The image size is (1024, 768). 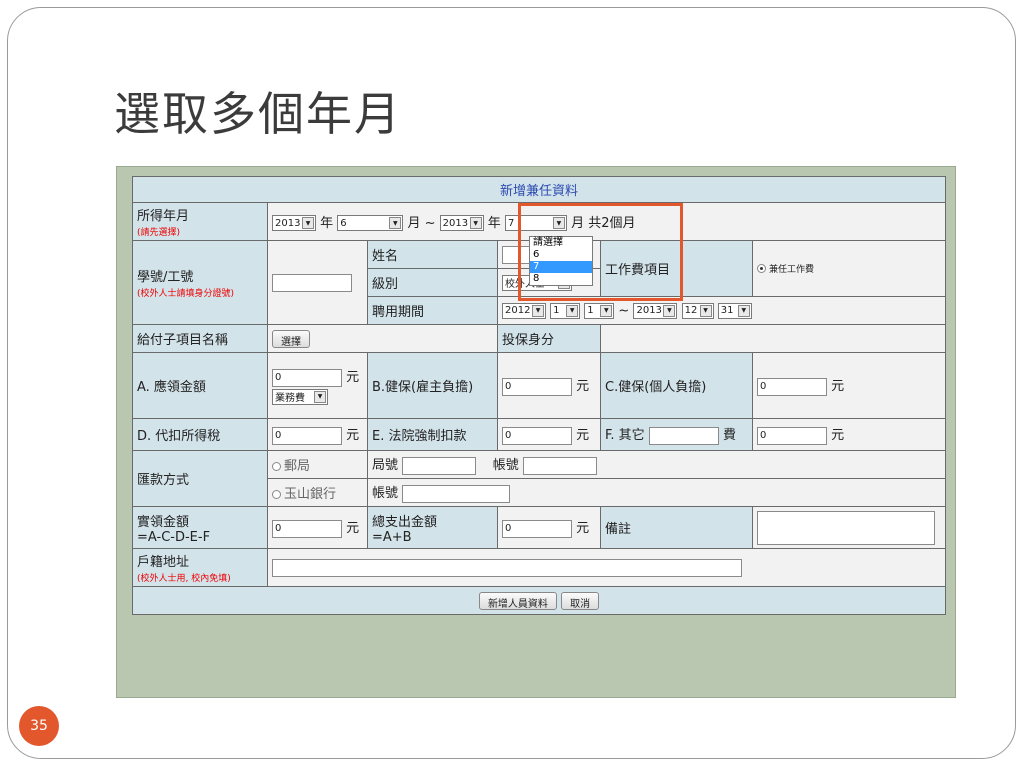 I want to click on e-cell: 0 元, so click(x=549, y=434).